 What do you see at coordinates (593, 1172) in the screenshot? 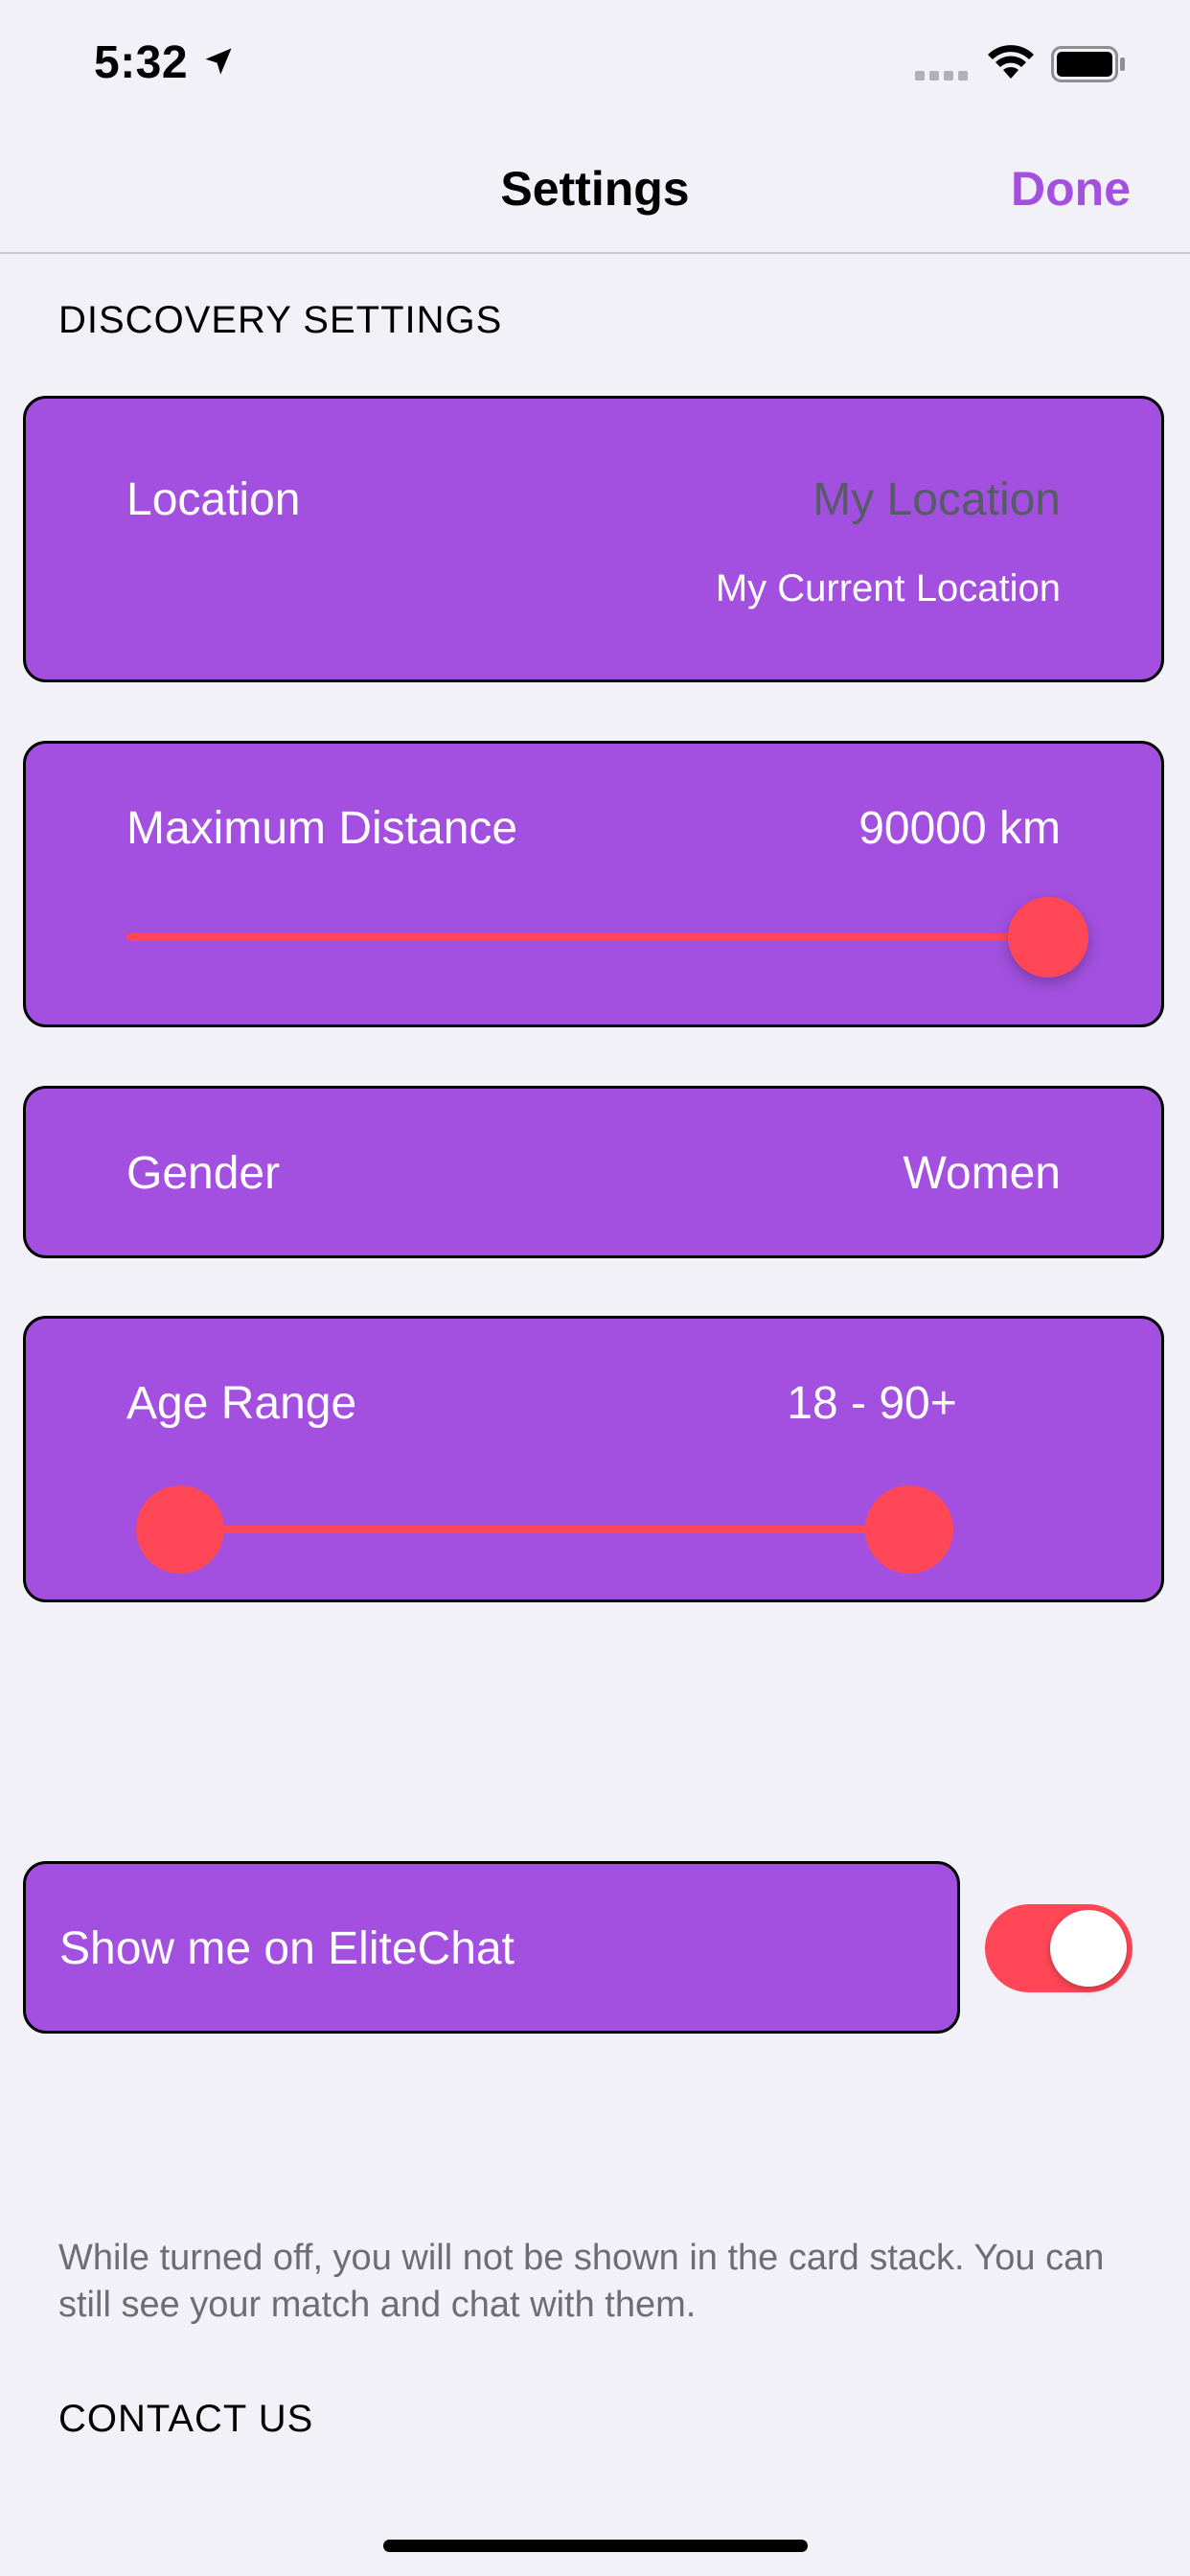
I see `gender-card: Gender Women` at bounding box center [593, 1172].